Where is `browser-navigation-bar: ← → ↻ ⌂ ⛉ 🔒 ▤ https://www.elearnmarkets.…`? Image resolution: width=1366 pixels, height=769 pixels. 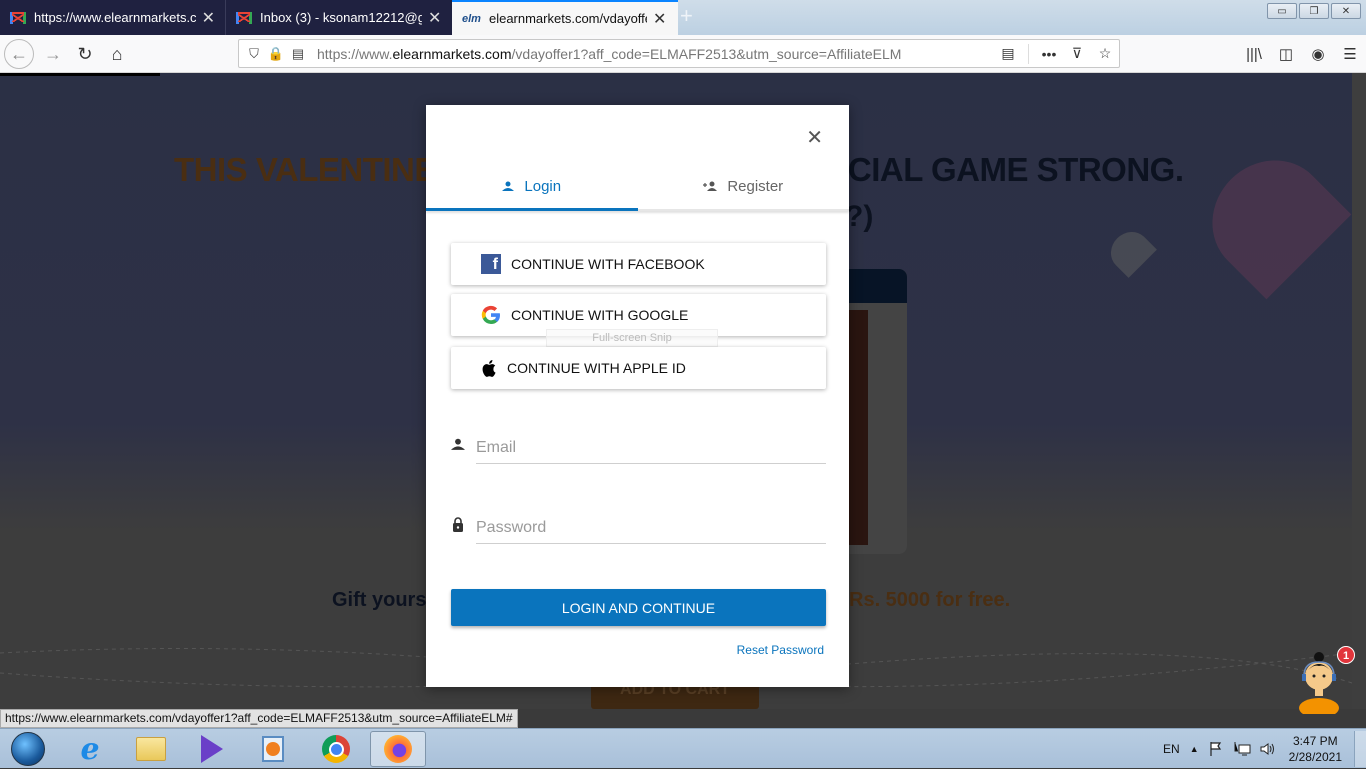
browser-navigation-bar: ← → ↻ ⌂ ⛉ 🔒 ▤ https://www.elearnmarkets.… is located at coordinates (683, 54).